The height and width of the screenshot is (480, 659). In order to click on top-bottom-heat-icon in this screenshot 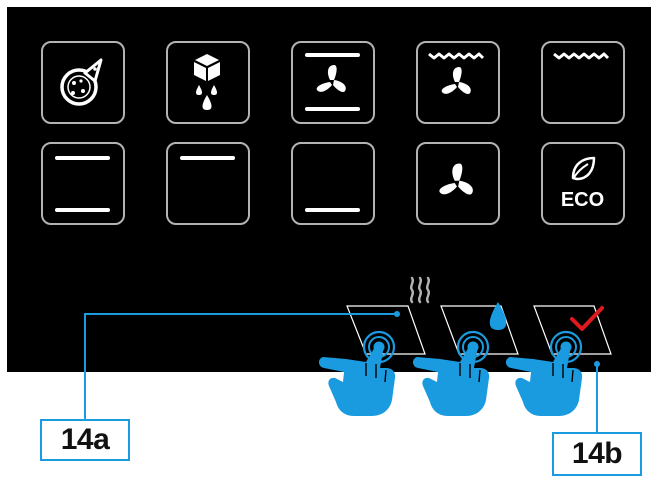, I will do `click(82, 184)`.